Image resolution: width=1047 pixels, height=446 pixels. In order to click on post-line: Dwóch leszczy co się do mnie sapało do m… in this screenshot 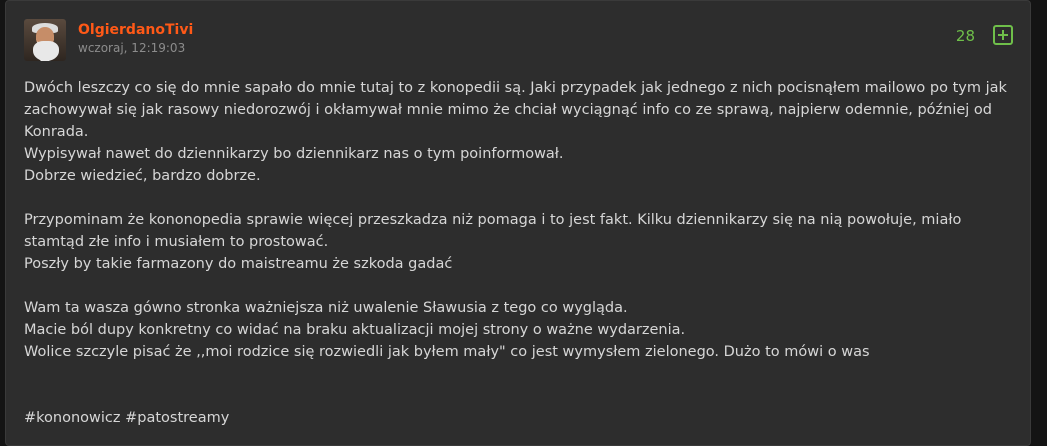, I will do `click(515, 110)`.